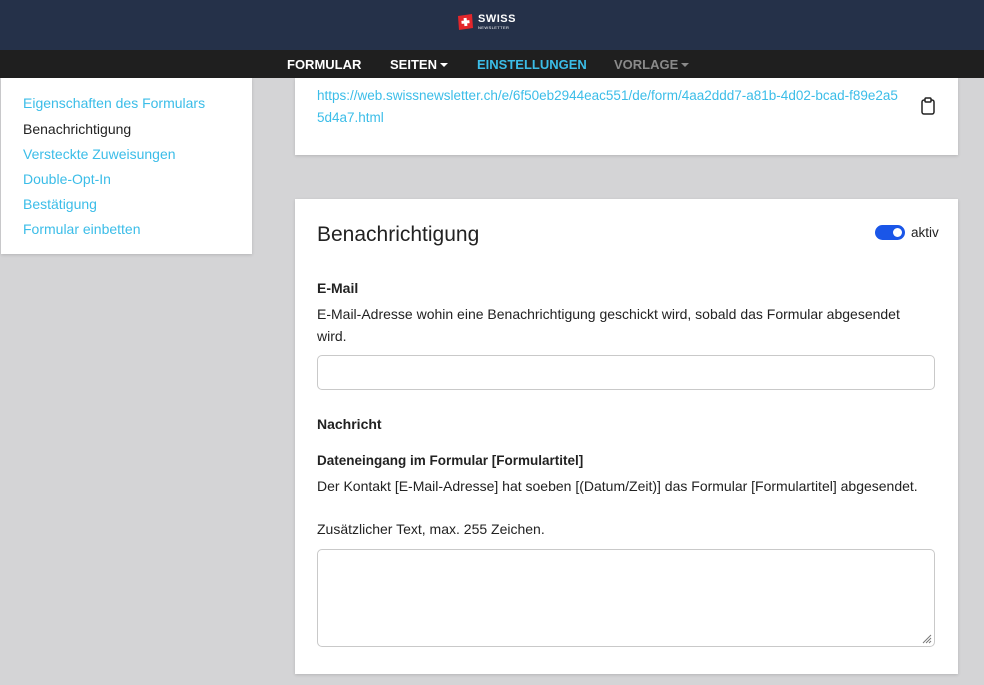 This screenshot has height=685, width=984. What do you see at coordinates (60, 204) in the screenshot?
I see `sidebar-item-bestaetigung: Bestätigung` at bounding box center [60, 204].